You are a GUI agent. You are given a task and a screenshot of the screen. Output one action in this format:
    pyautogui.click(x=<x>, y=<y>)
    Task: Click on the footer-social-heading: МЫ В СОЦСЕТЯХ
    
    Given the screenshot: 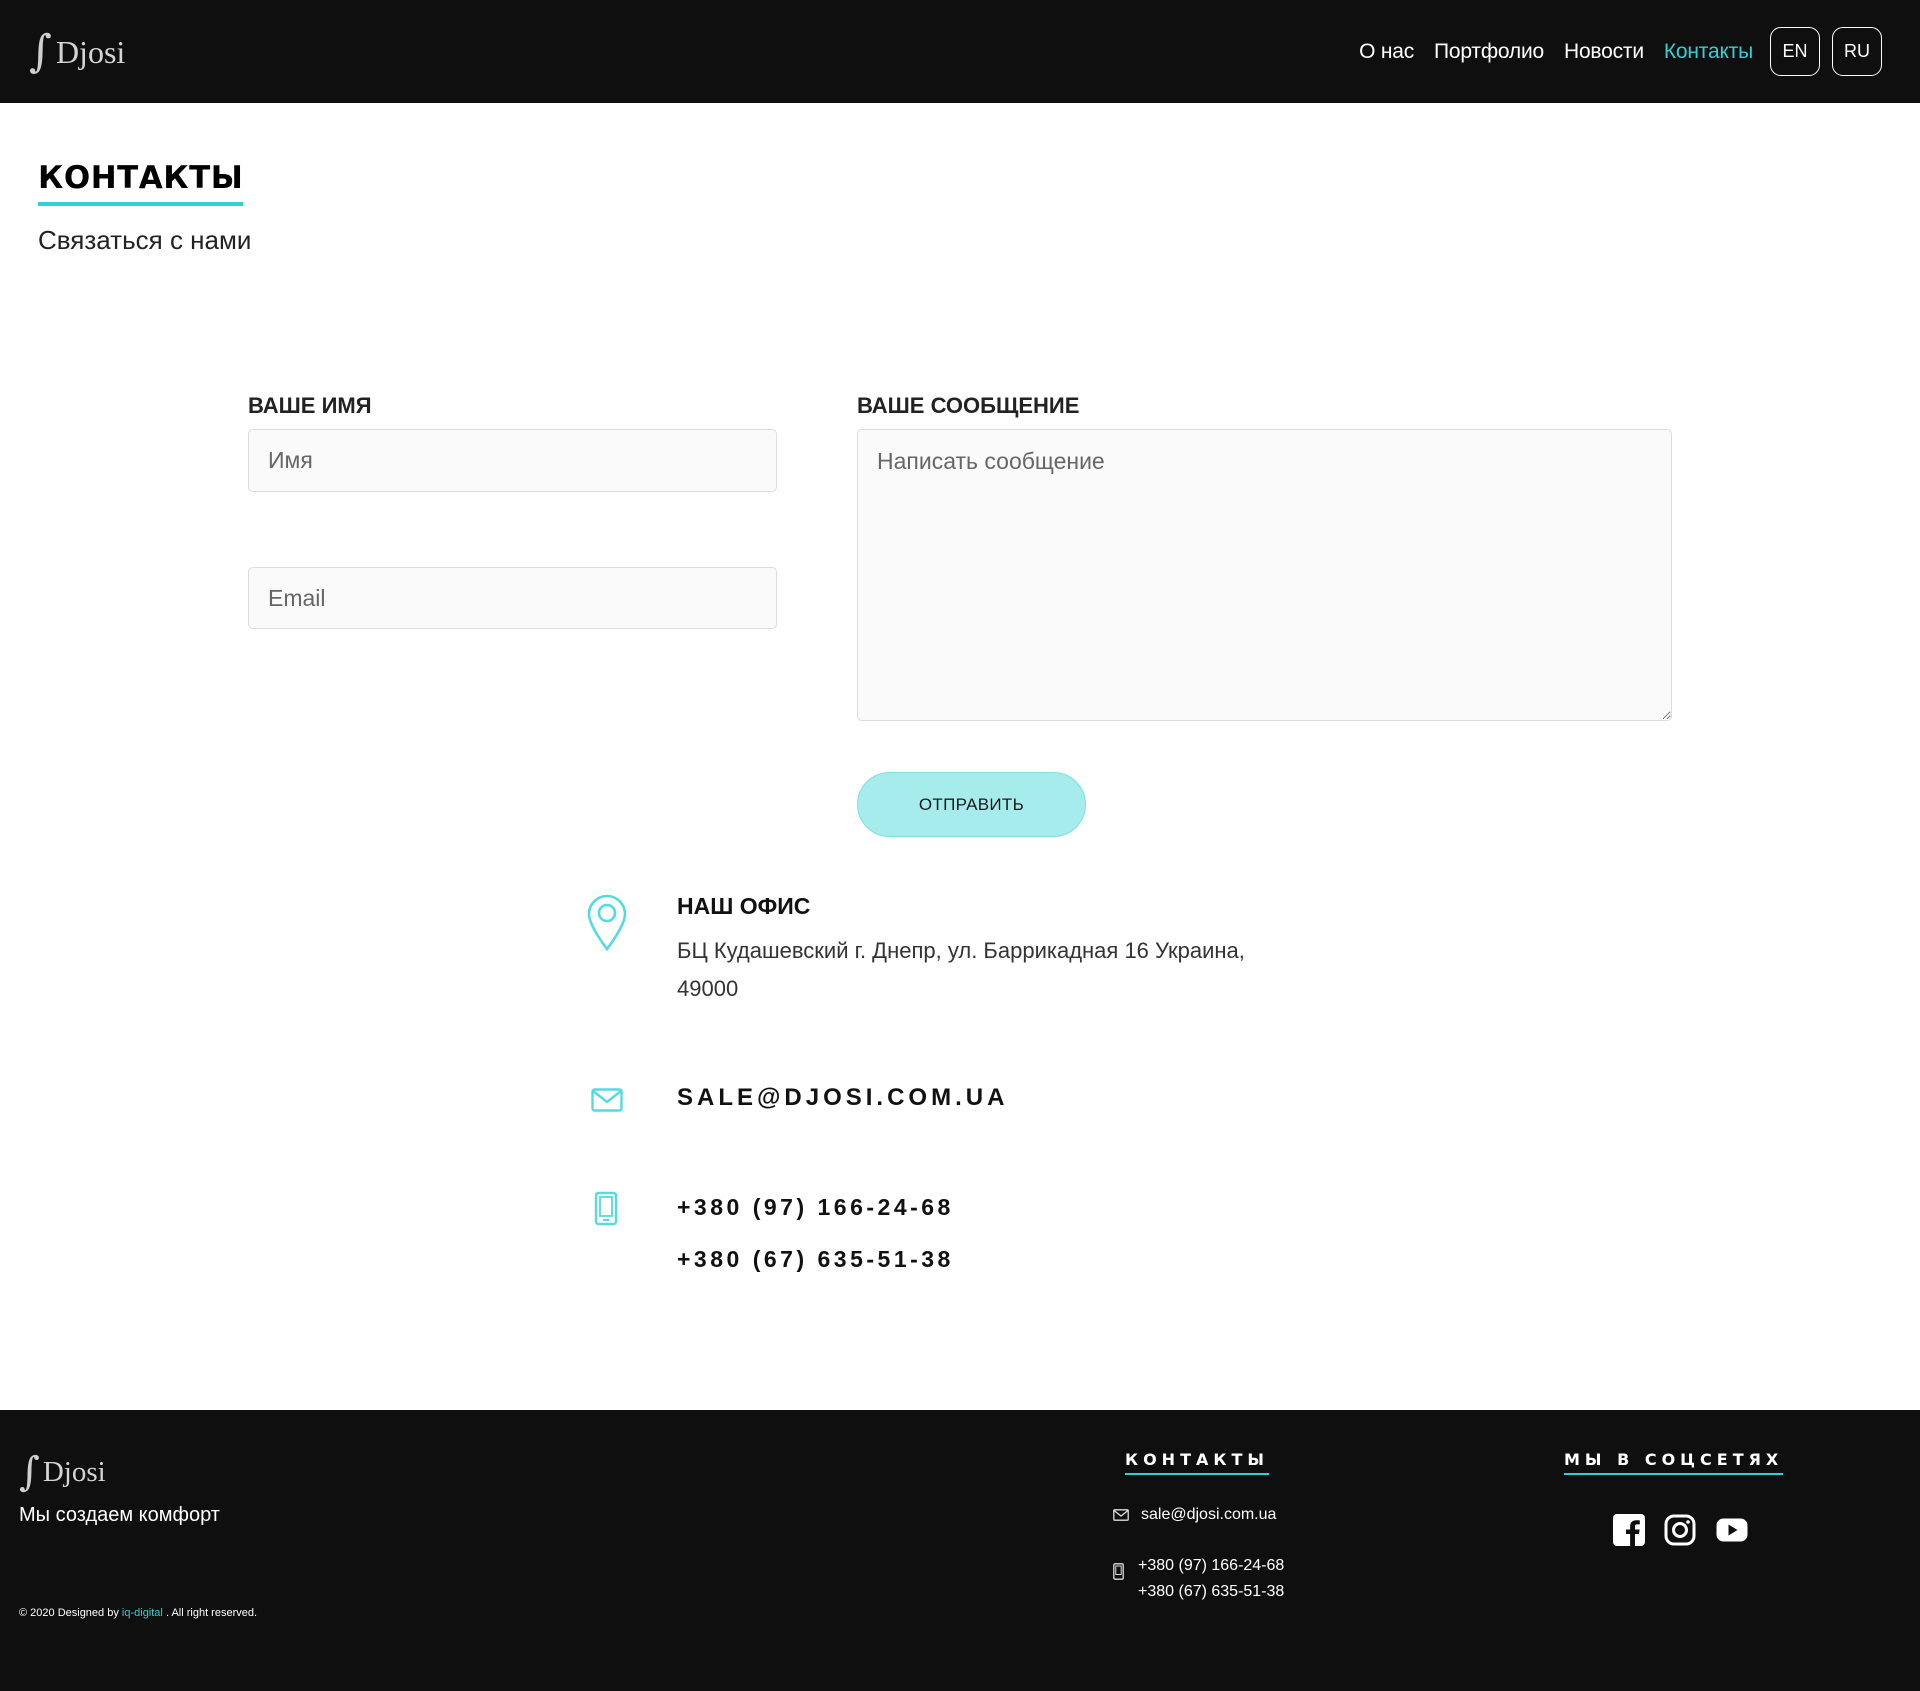 What is the action you would take?
    pyautogui.click(x=1674, y=1462)
    